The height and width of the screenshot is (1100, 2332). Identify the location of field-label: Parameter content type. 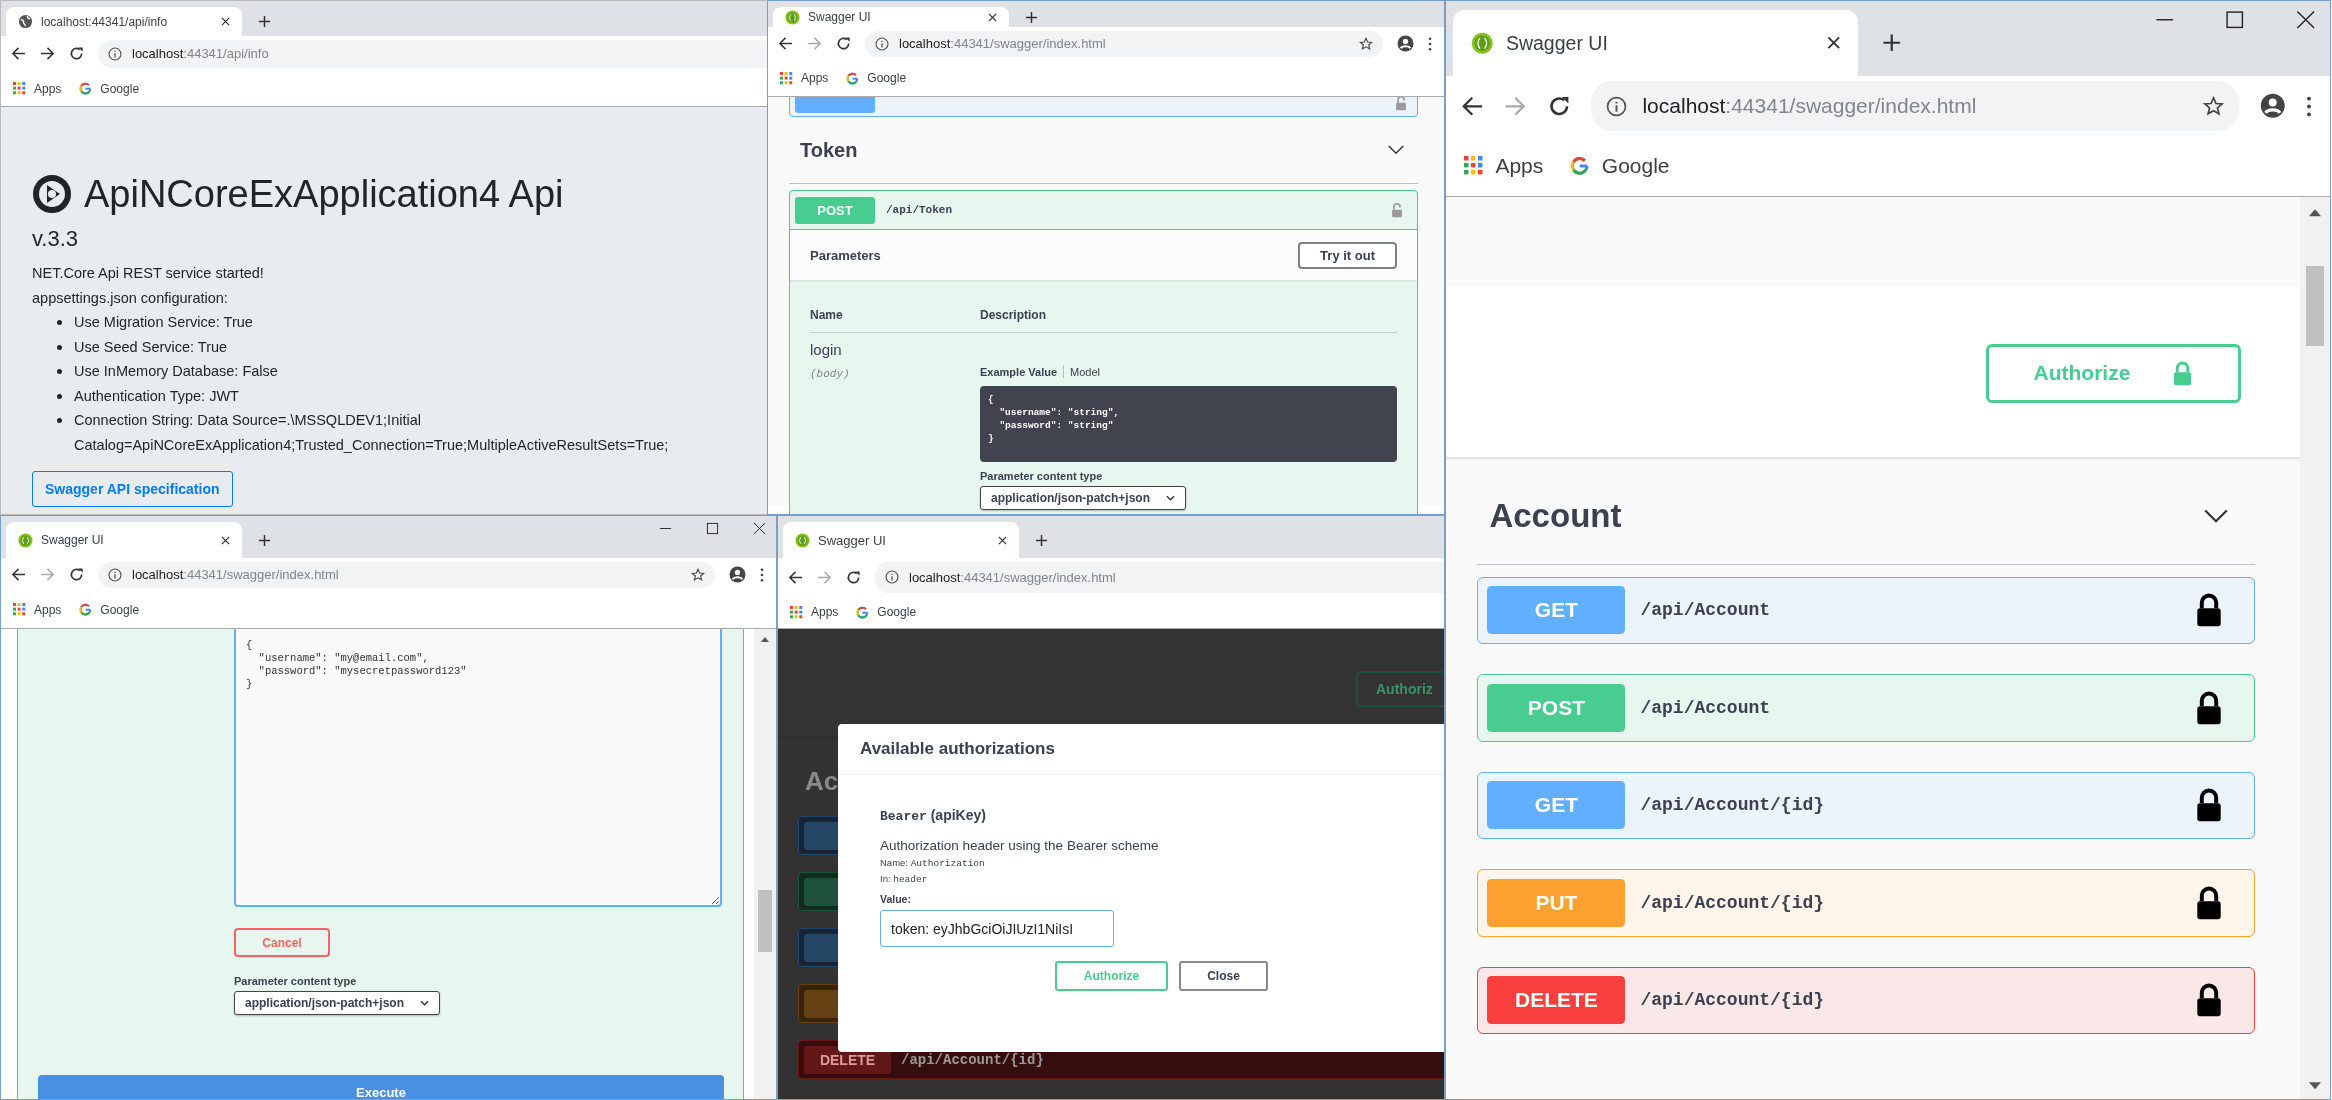
(1042, 476).